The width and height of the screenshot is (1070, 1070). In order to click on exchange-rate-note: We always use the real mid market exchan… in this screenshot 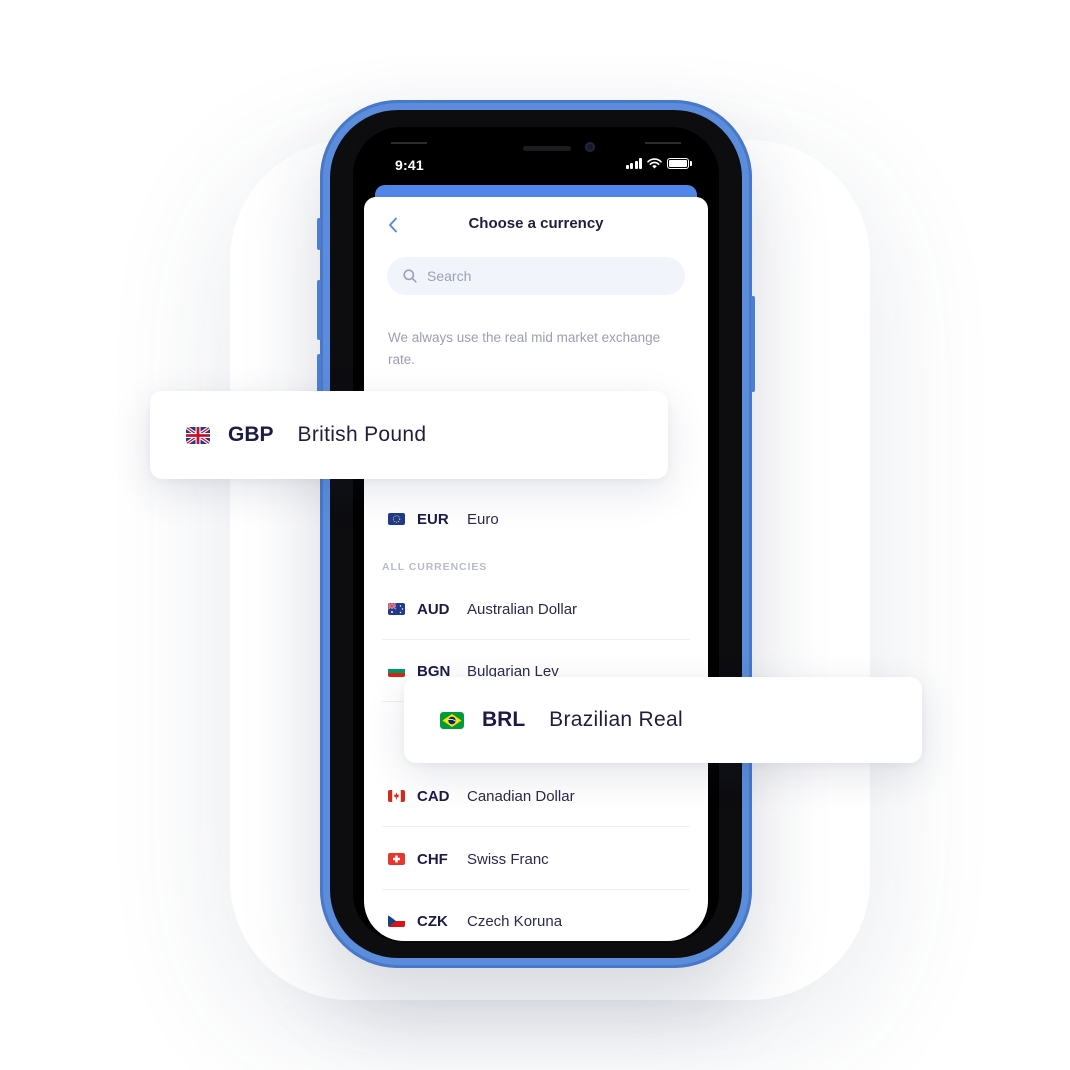, I will do `click(524, 348)`.